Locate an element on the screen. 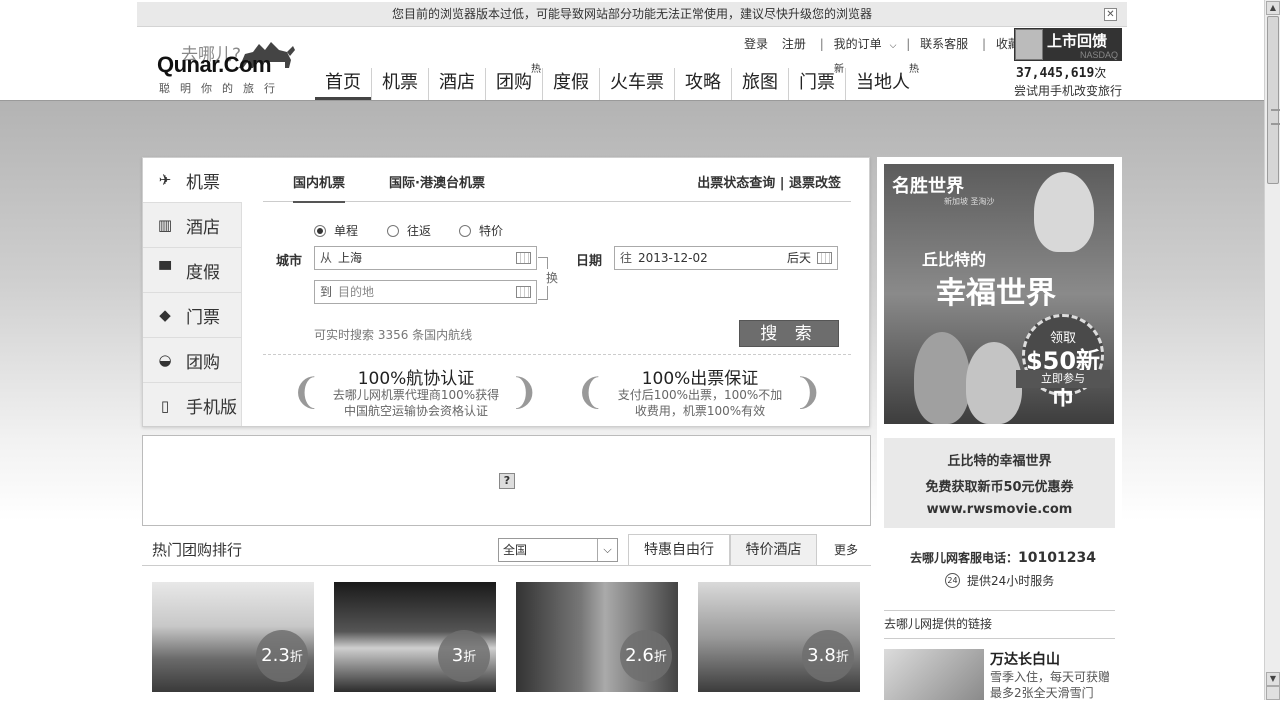  more-link: 更多 is located at coordinates (846, 549).